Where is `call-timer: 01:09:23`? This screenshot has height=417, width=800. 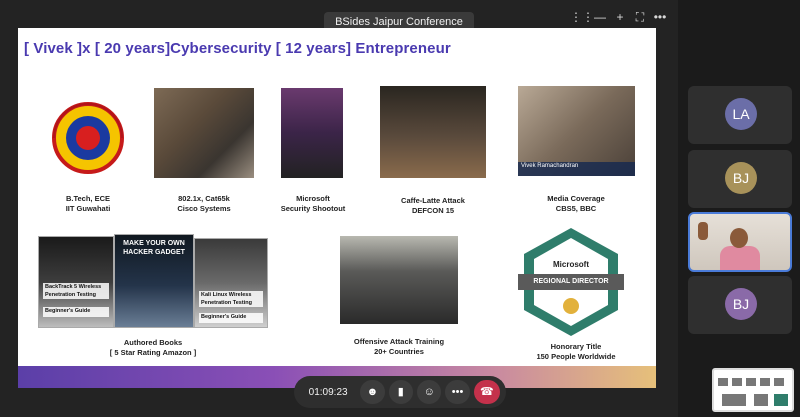 call-timer: 01:09:23 is located at coordinates (328, 392).